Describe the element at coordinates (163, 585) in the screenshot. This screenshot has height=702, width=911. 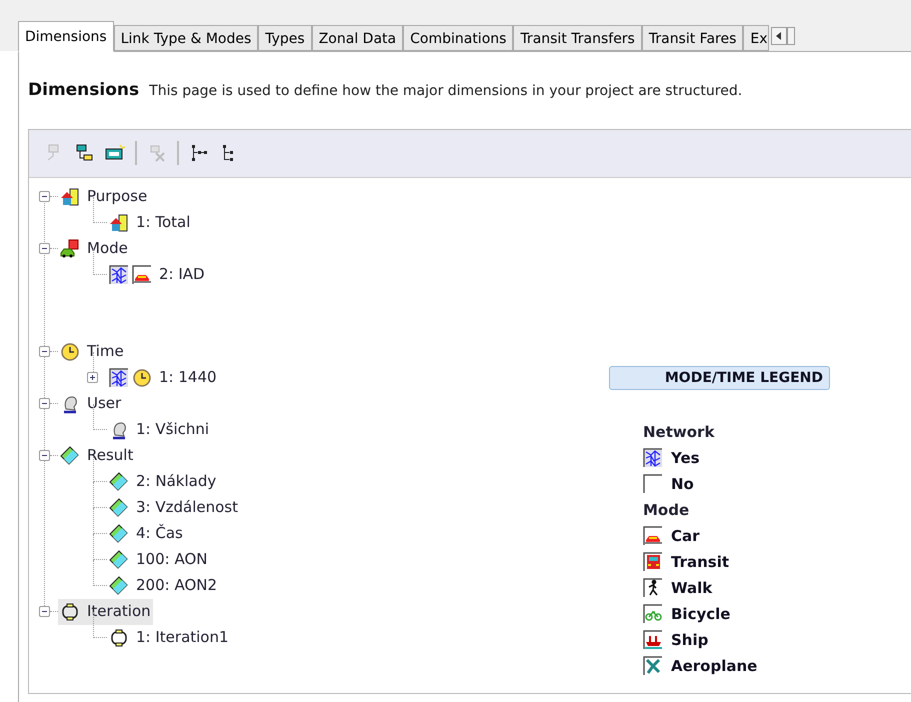
I see `tree-item: 200: AON2` at that location.